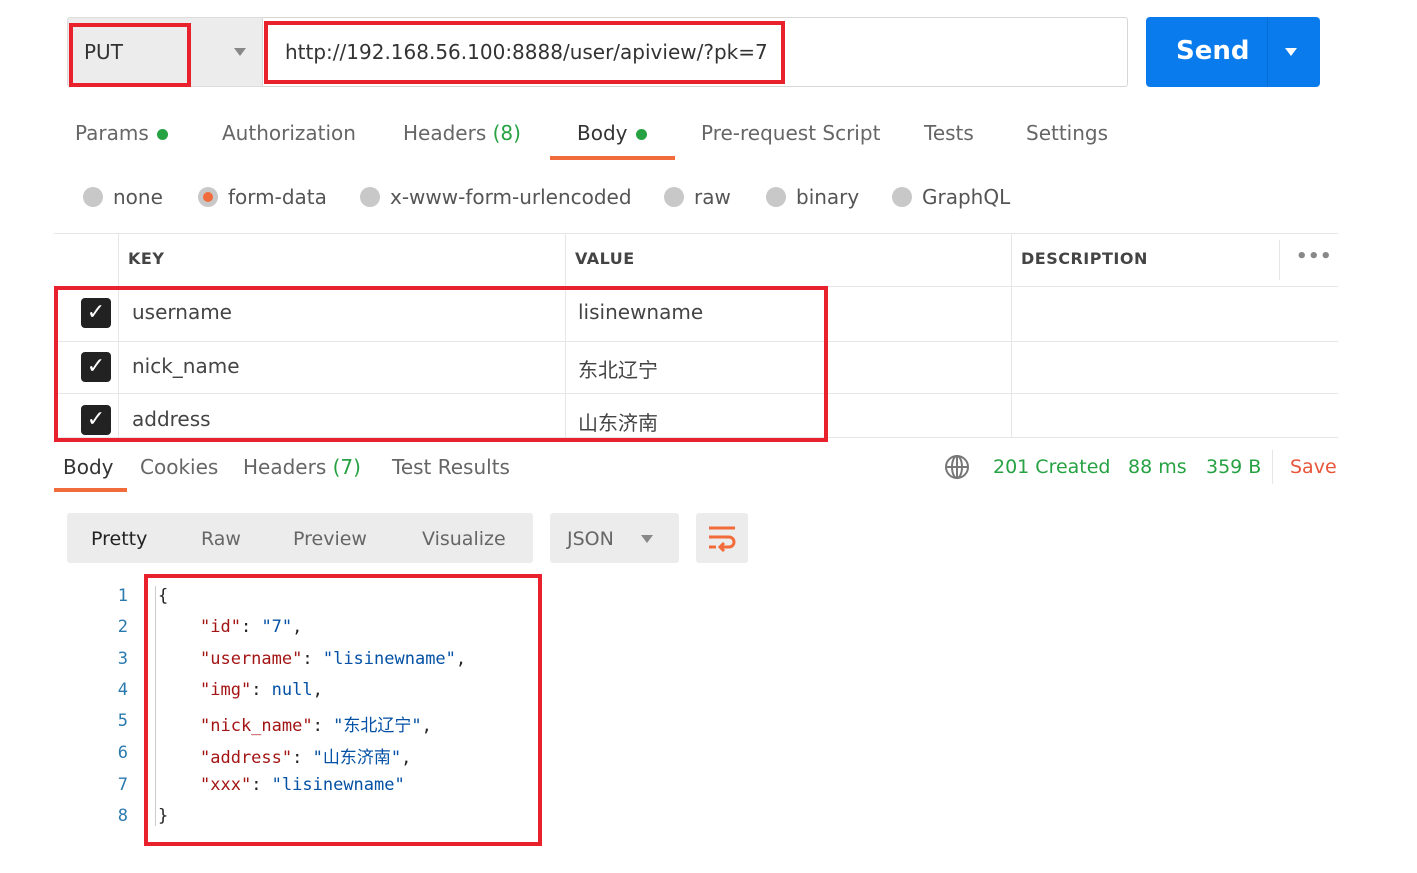  Describe the element at coordinates (1313, 467) in the screenshot. I see `save-response-button: Save` at that location.